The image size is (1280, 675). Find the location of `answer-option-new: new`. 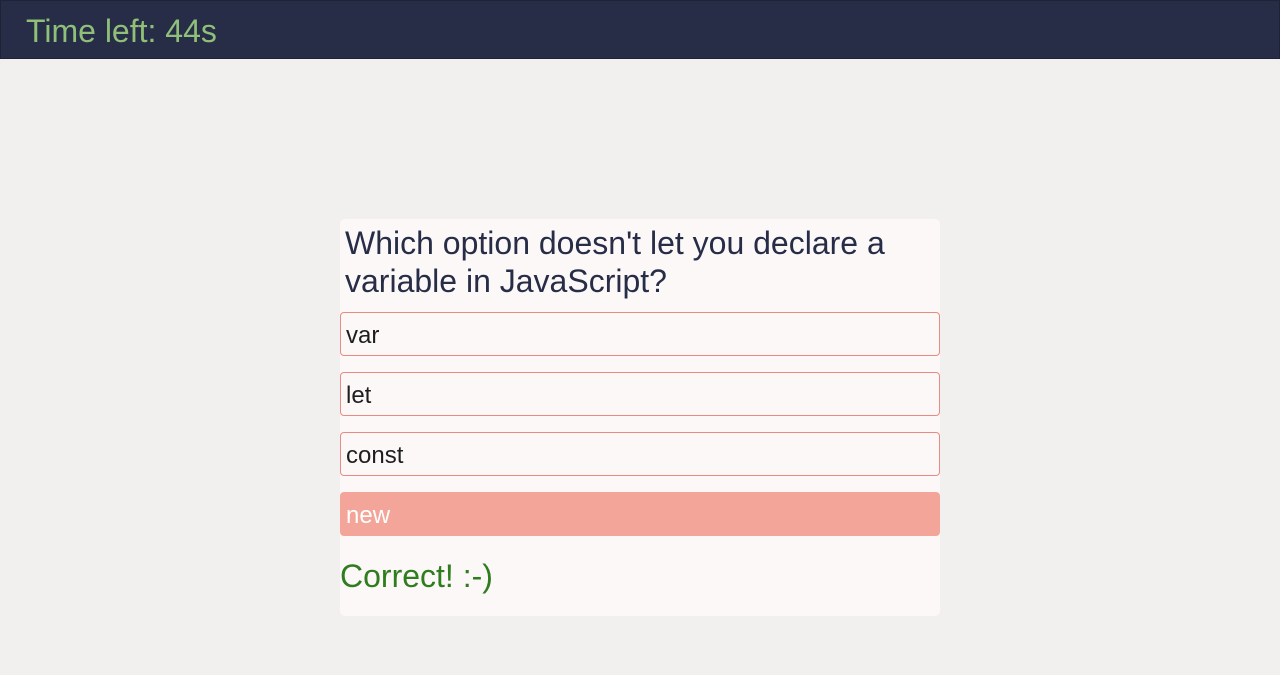

answer-option-new: new is located at coordinates (640, 514).